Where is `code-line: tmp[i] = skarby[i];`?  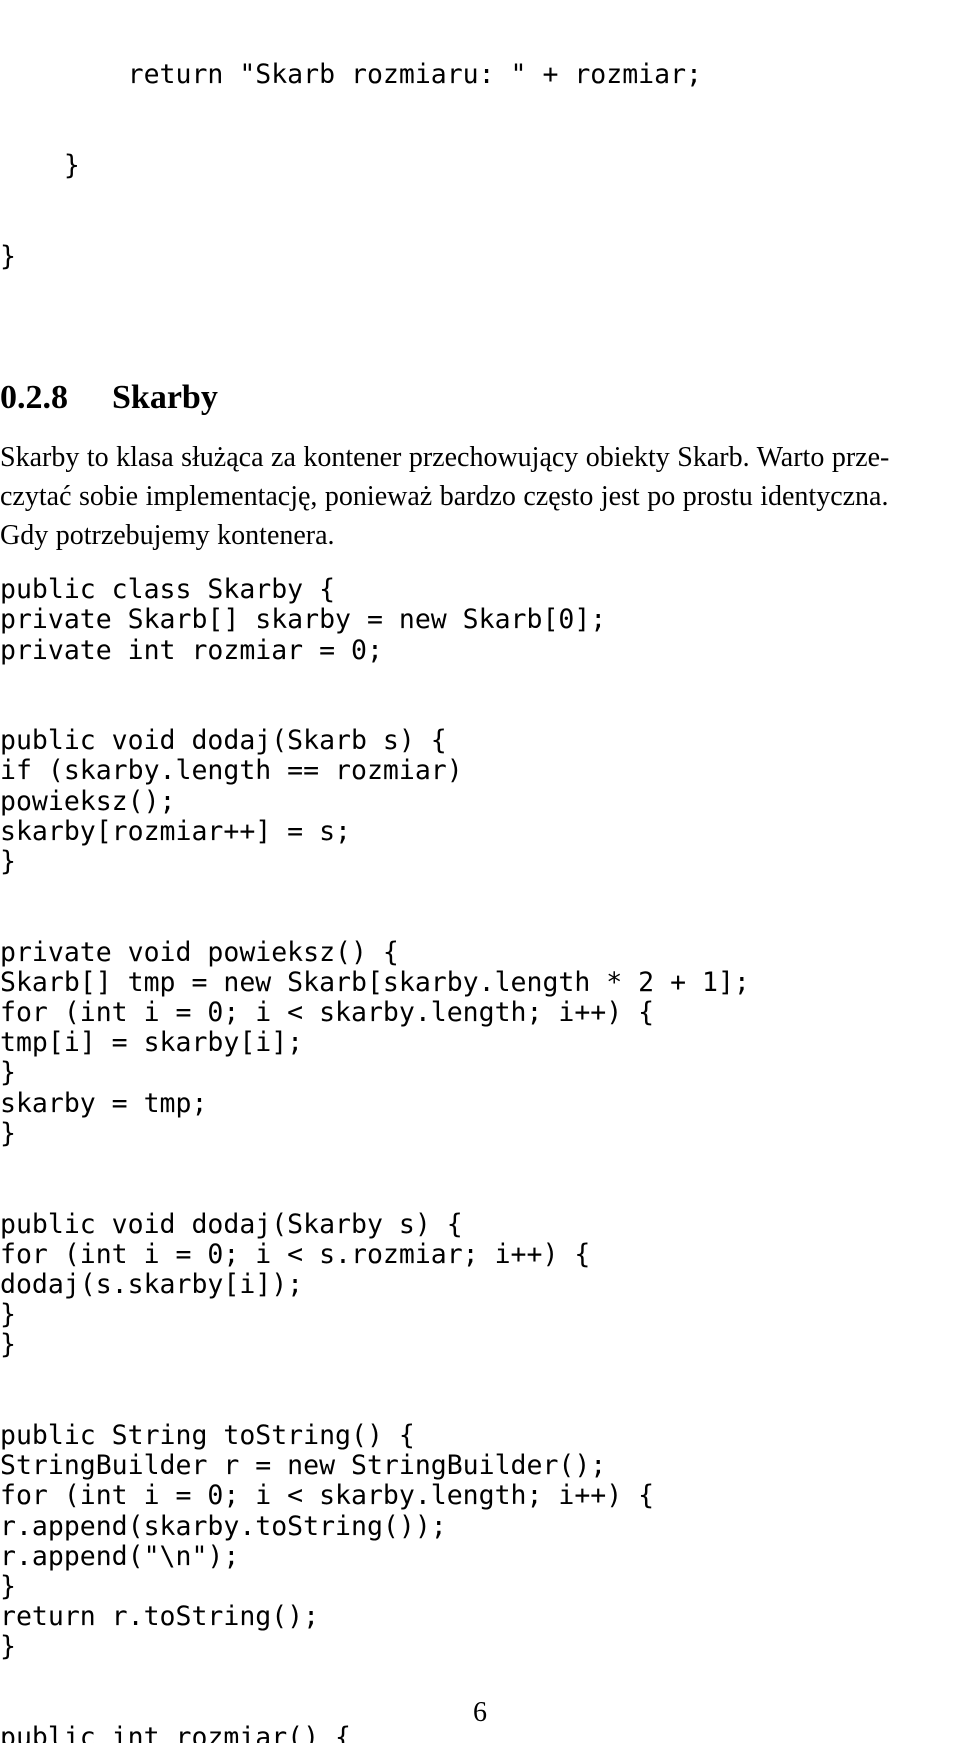 code-line: tmp[i] = skarby[i]; is located at coordinates (152, 1043).